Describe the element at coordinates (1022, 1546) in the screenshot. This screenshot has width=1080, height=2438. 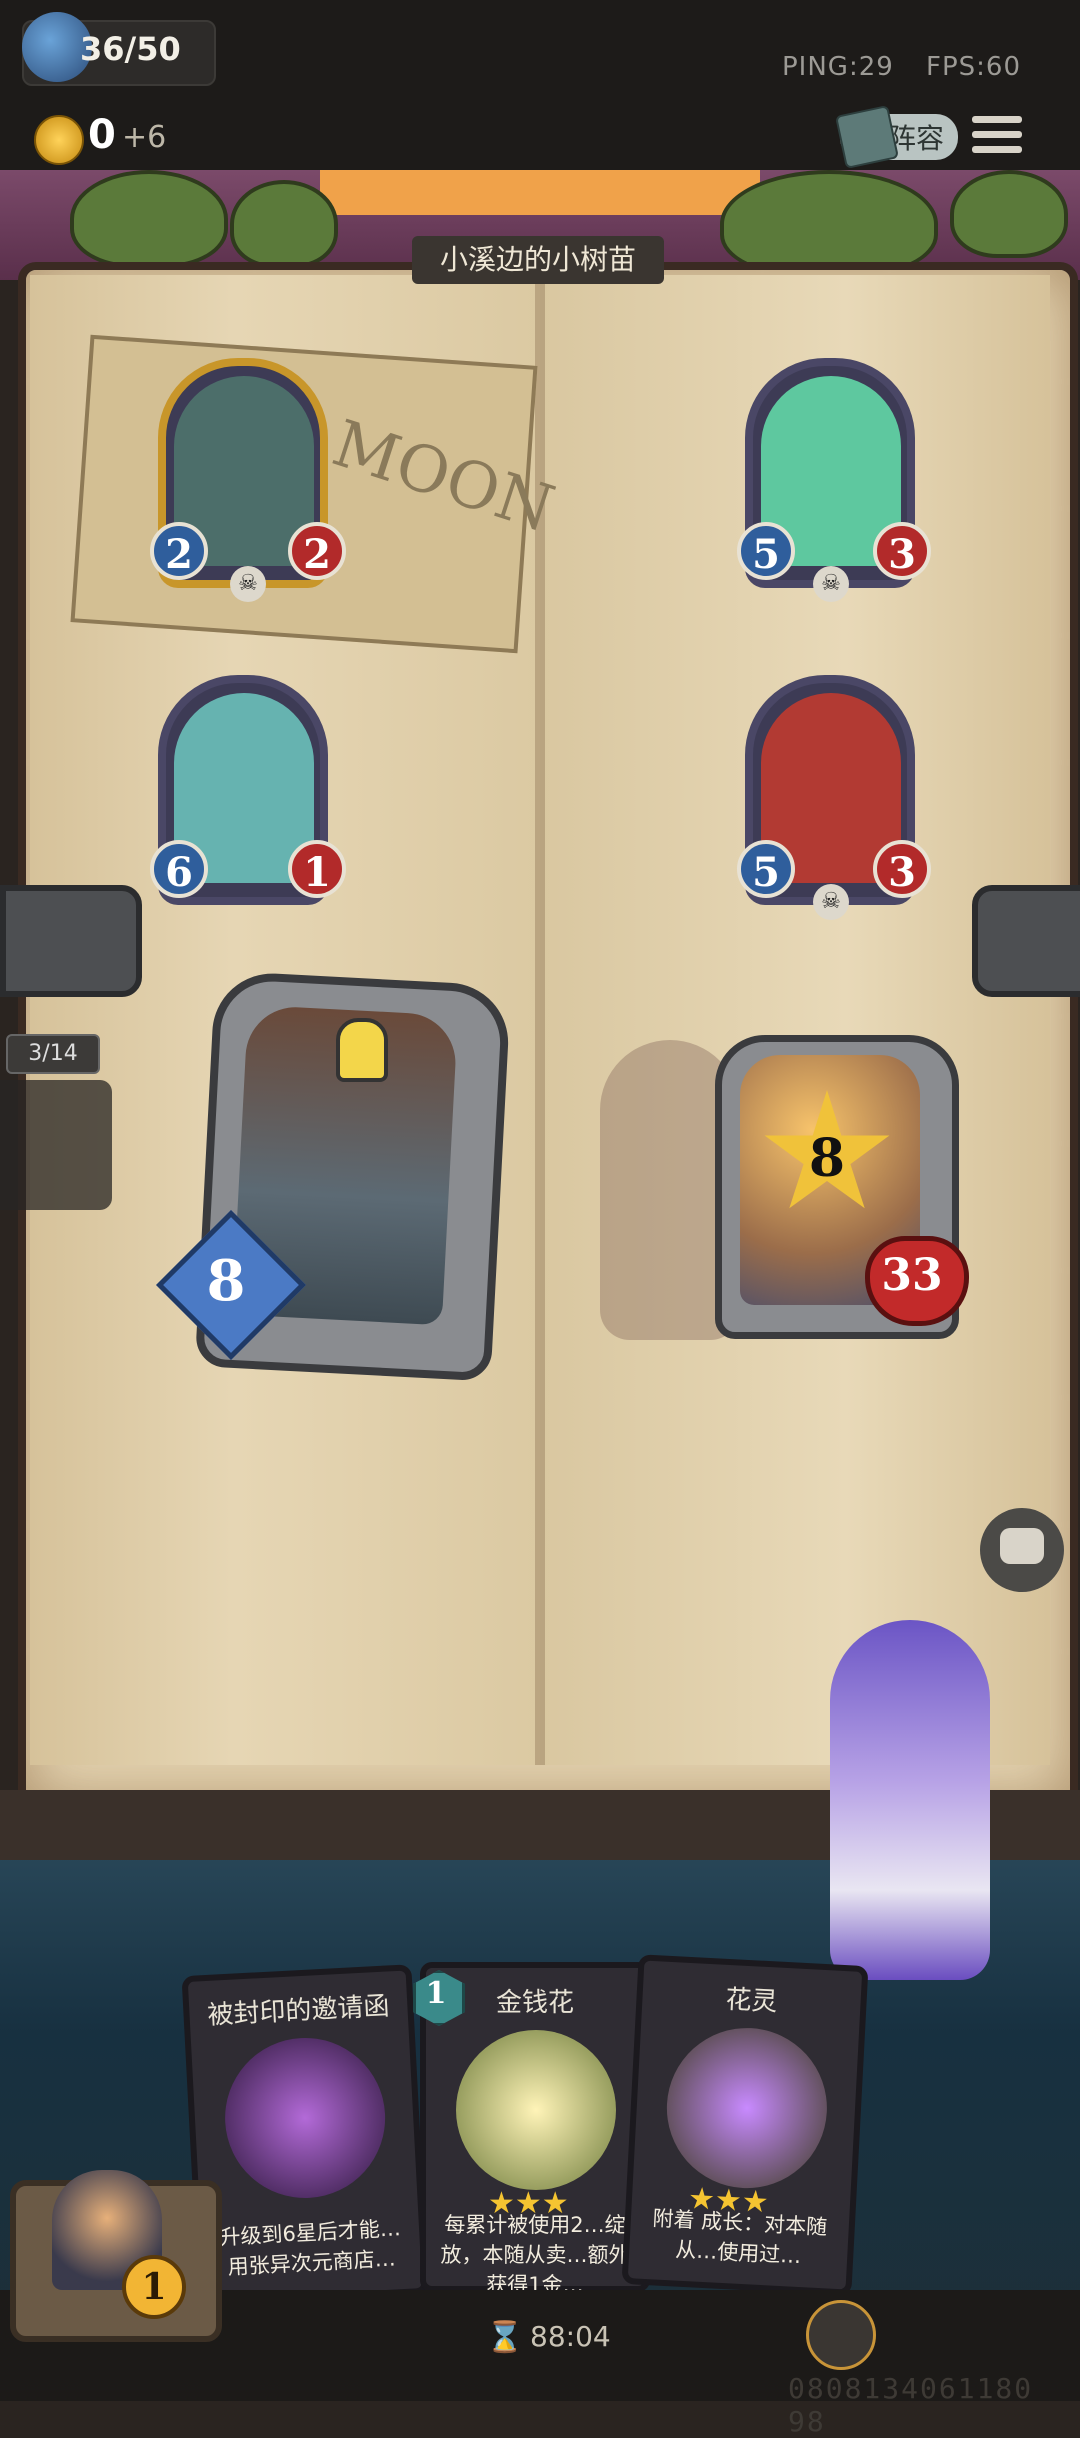
I see `chat-bubble-icon` at that location.